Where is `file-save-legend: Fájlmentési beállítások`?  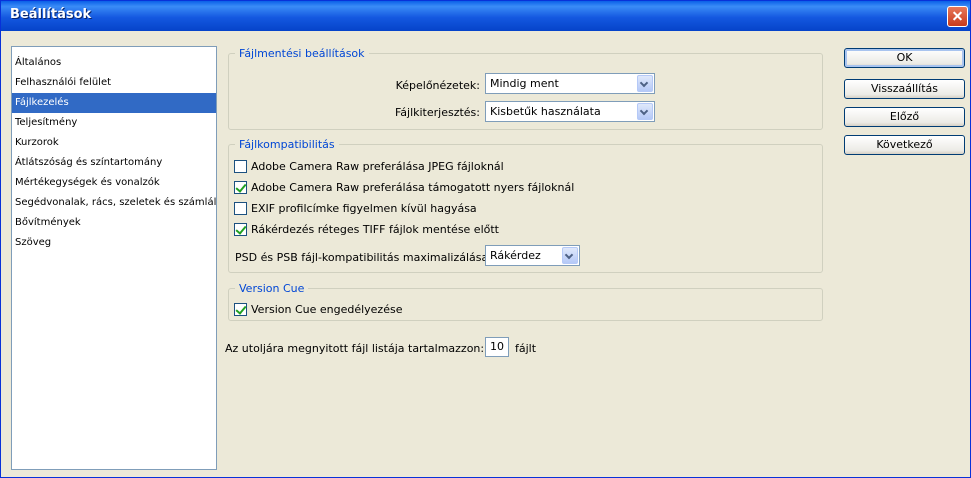 file-save-legend: Fájlmentési beállítások is located at coordinates (302, 53).